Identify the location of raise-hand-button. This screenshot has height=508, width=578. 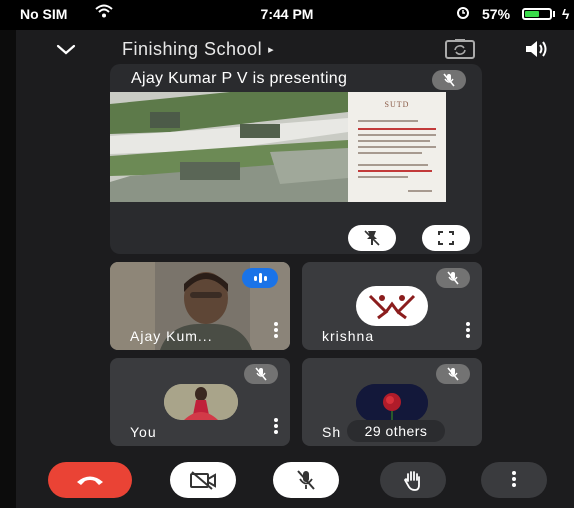
(413, 480).